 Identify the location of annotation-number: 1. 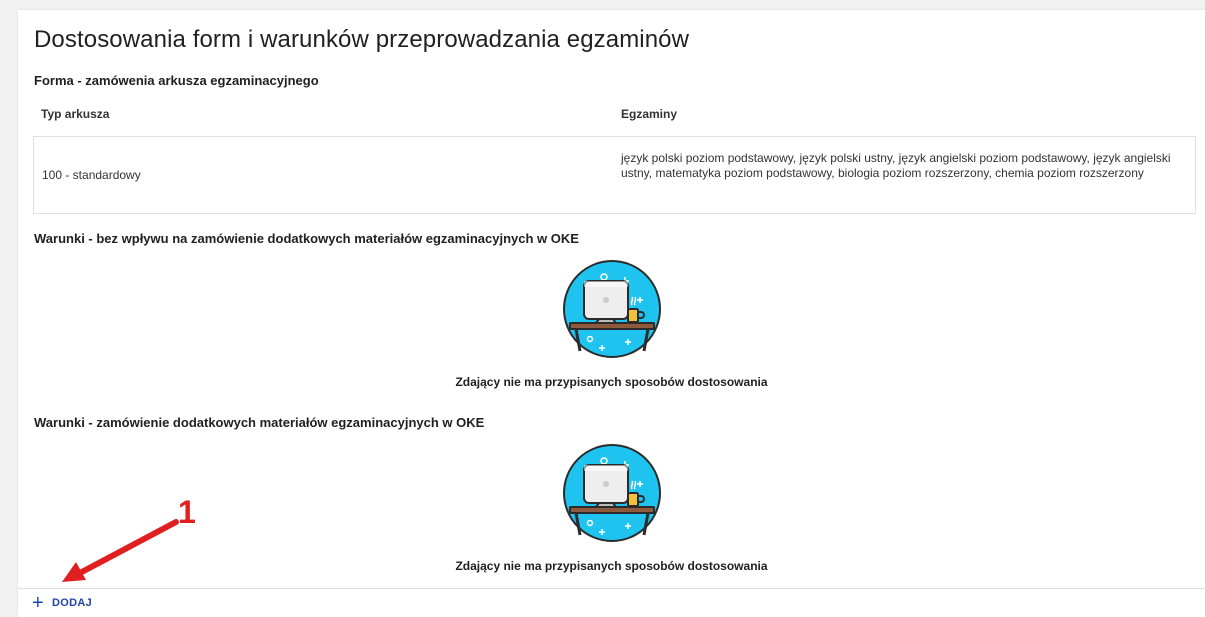
(187, 512).